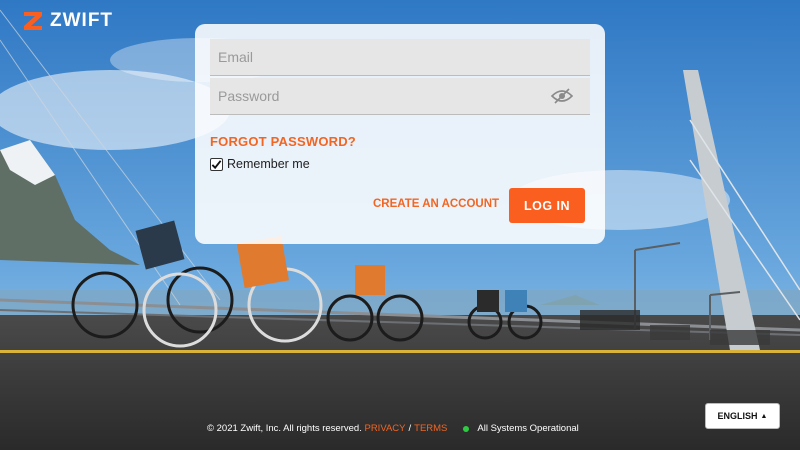  What do you see at coordinates (436, 204) in the screenshot?
I see `create-account-link: CREATE AN ACCOUNT` at bounding box center [436, 204].